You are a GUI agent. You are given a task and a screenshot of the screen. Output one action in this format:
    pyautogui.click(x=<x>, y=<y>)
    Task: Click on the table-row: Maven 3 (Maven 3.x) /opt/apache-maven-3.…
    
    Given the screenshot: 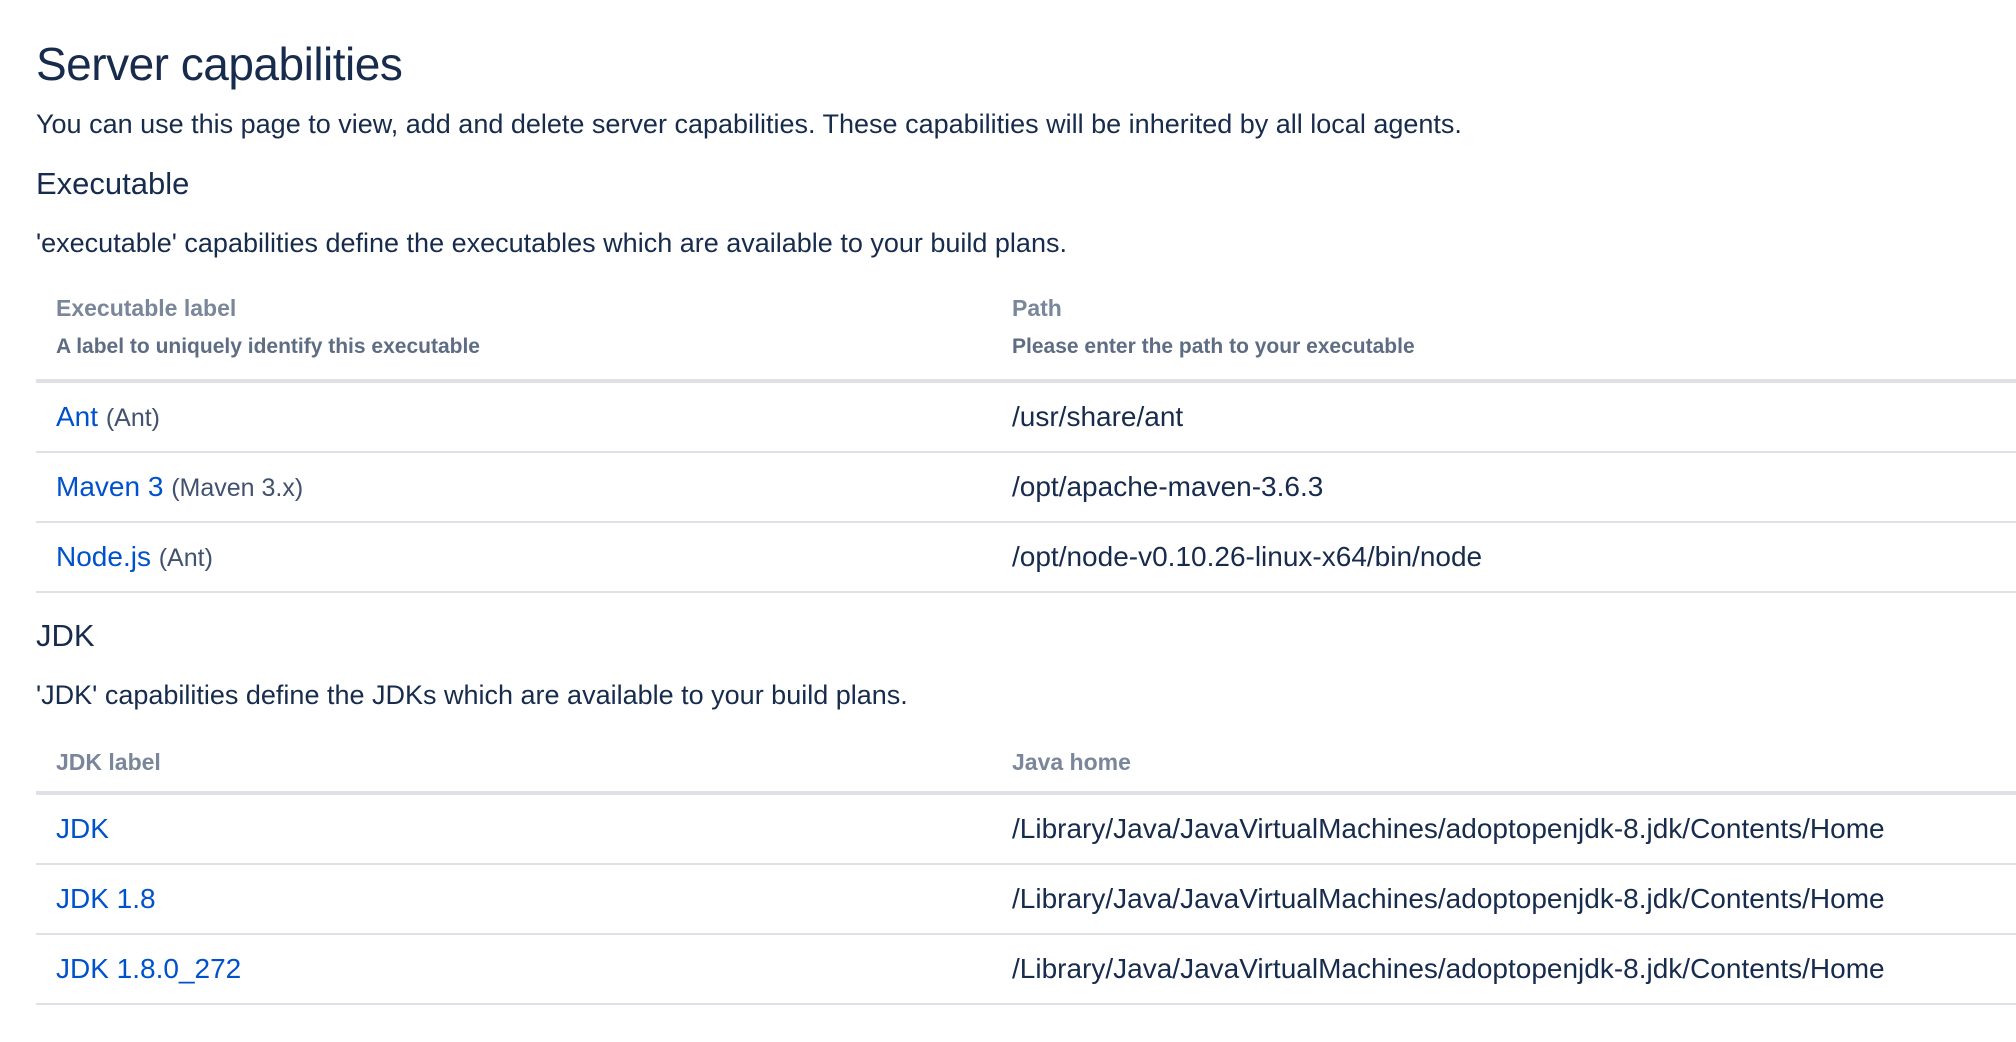 What is the action you would take?
    pyautogui.click(x=1026, y=487)
    